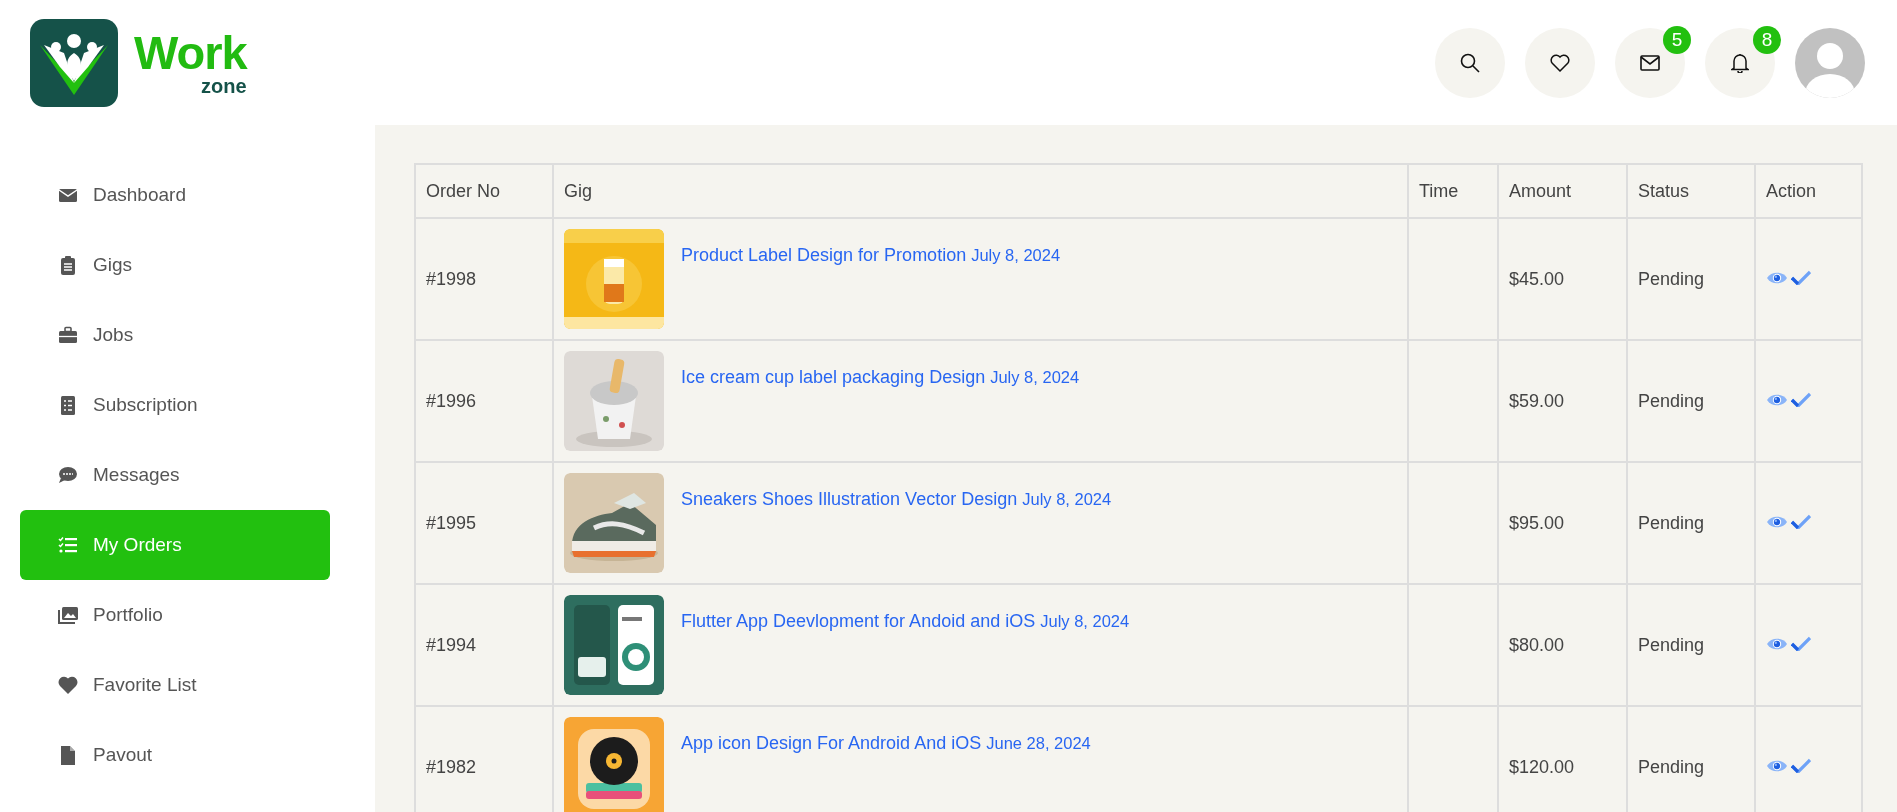 The image size is (1897, 812). Describe the element at coordinates (849, 499) in the screenshot. I see `gig-title-link: Sneakers Shoes Illustration Vector Design` at that location.